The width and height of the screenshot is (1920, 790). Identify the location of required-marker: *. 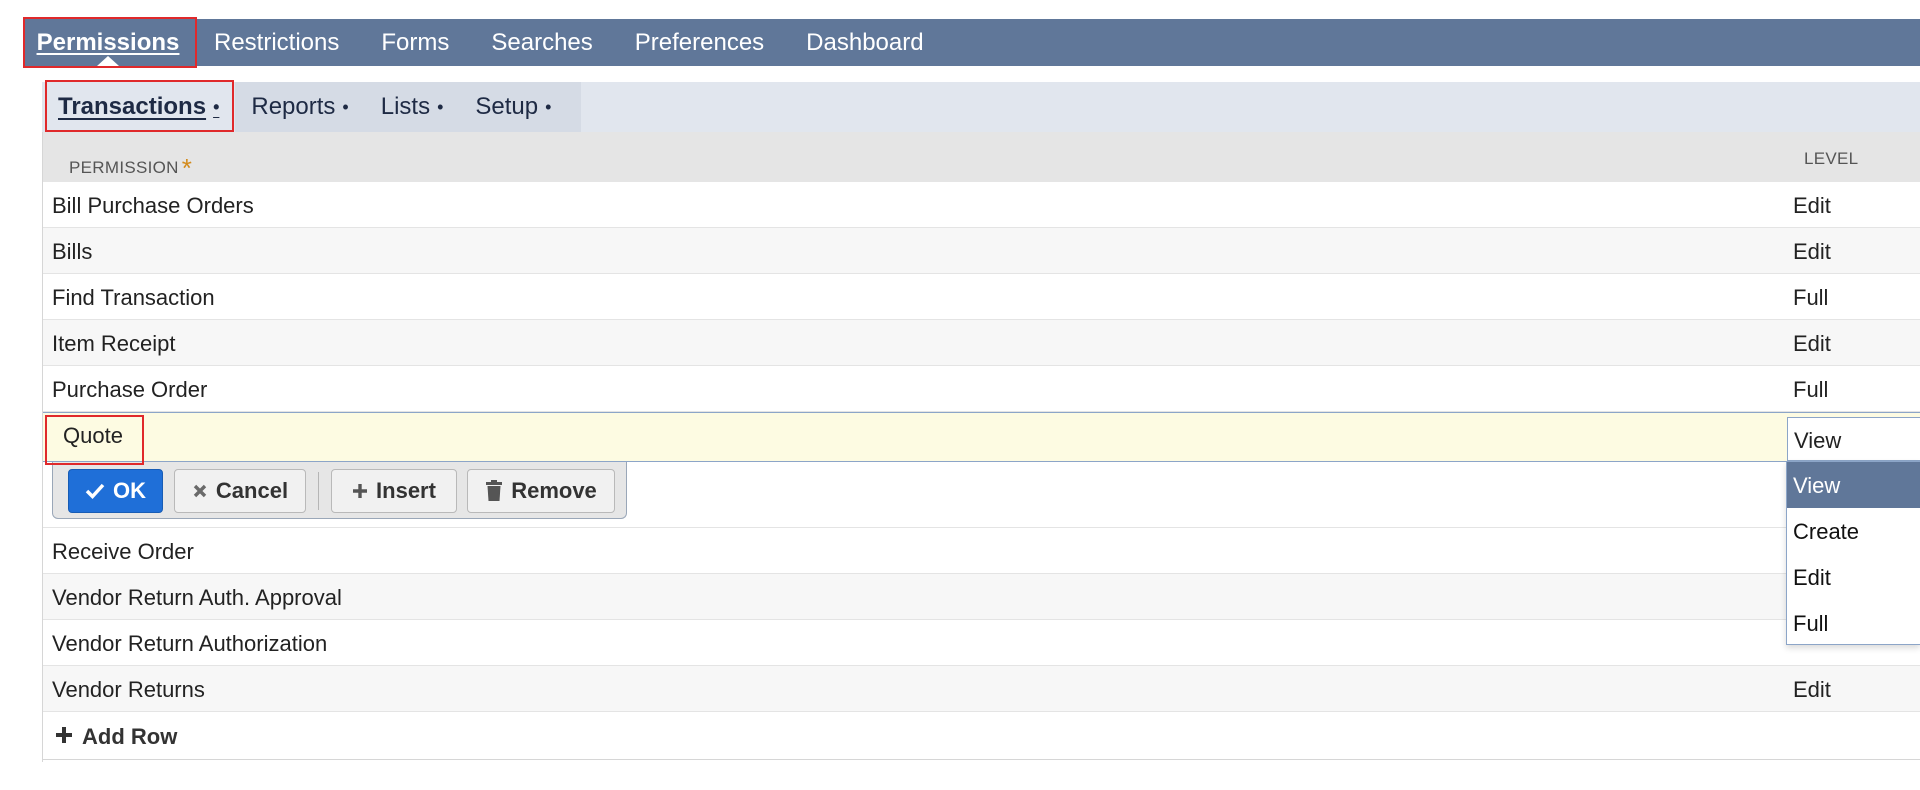
(187, 168).